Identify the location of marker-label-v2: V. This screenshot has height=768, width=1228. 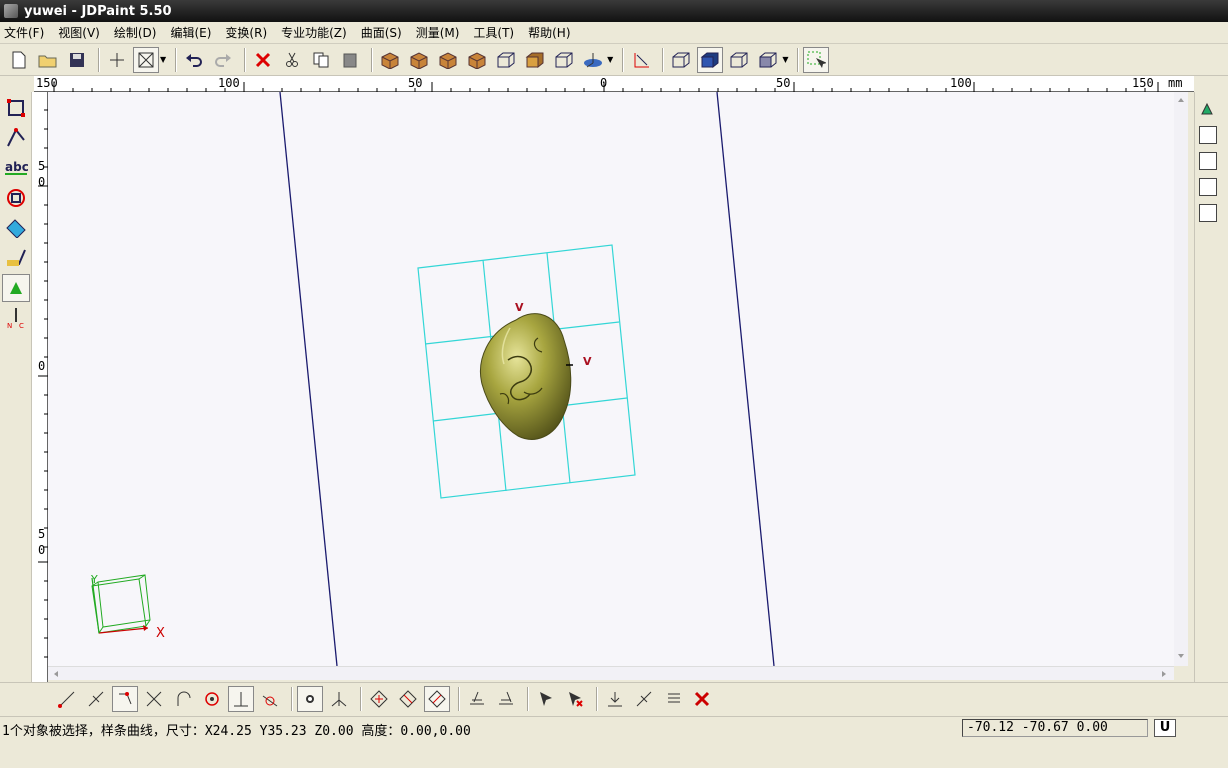
(587, 361).